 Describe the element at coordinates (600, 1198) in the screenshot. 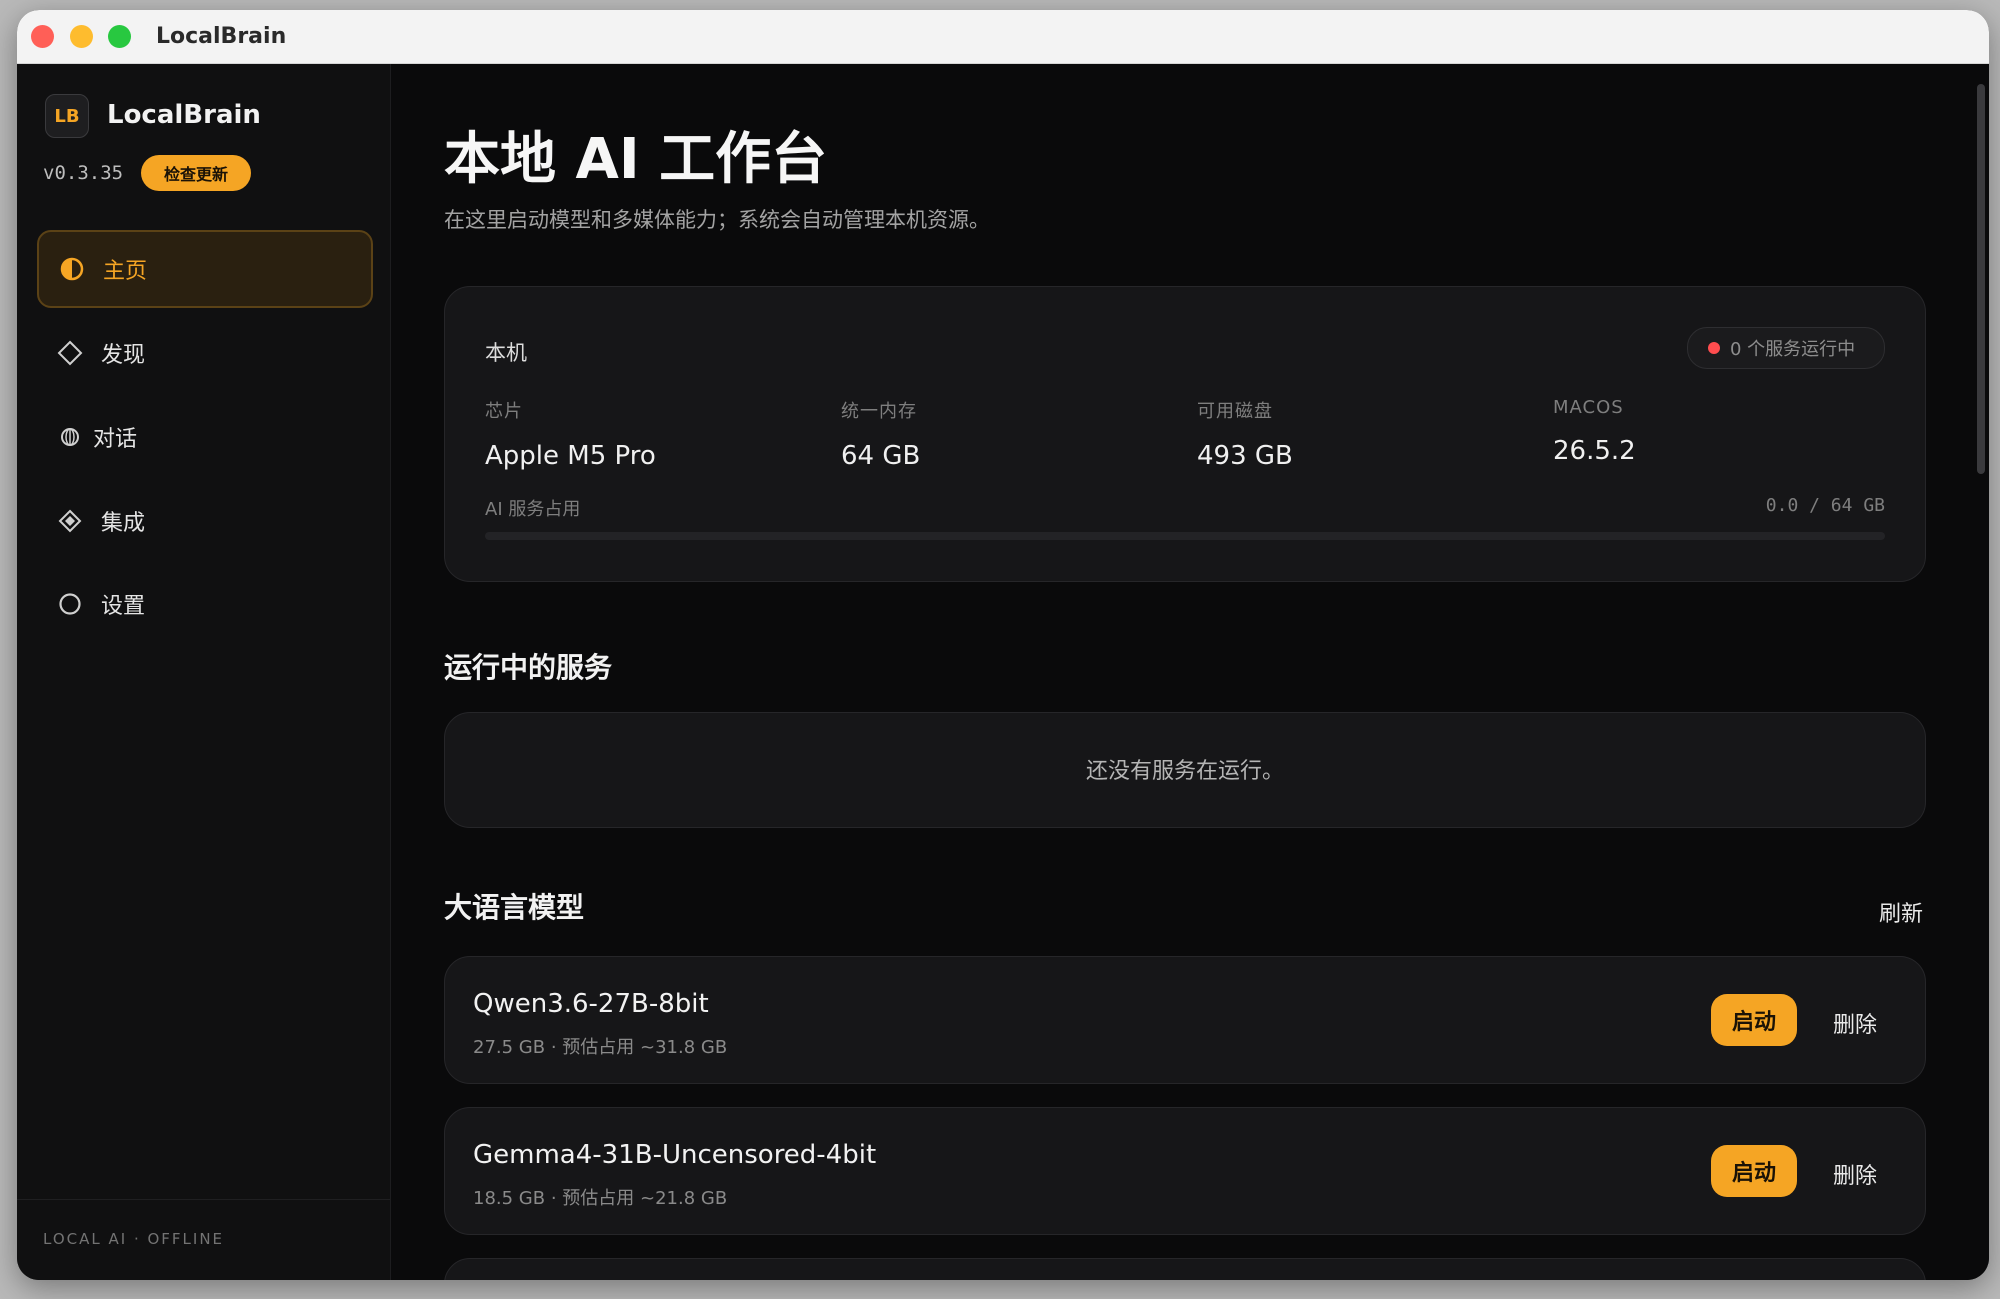

I see `model-meta: 18.5 GB · 预估占用 ~21.8 GB` at that location.